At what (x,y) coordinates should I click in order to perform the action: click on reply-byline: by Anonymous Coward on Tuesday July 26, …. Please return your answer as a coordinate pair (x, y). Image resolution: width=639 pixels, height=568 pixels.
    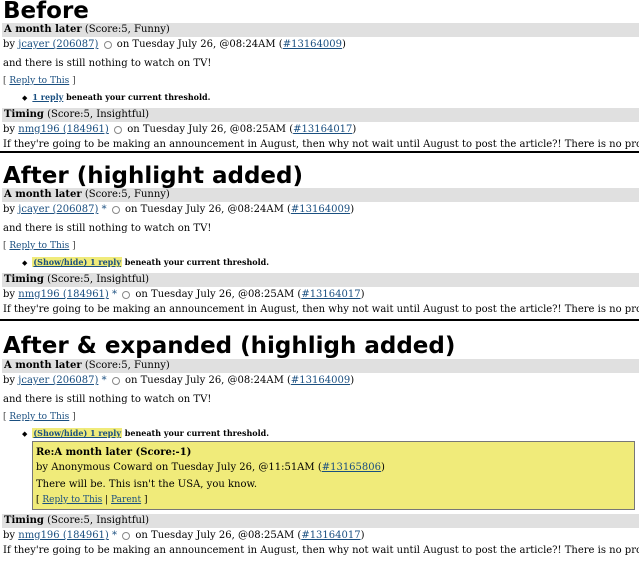
    Looking at the image, I should click on (335, 468).